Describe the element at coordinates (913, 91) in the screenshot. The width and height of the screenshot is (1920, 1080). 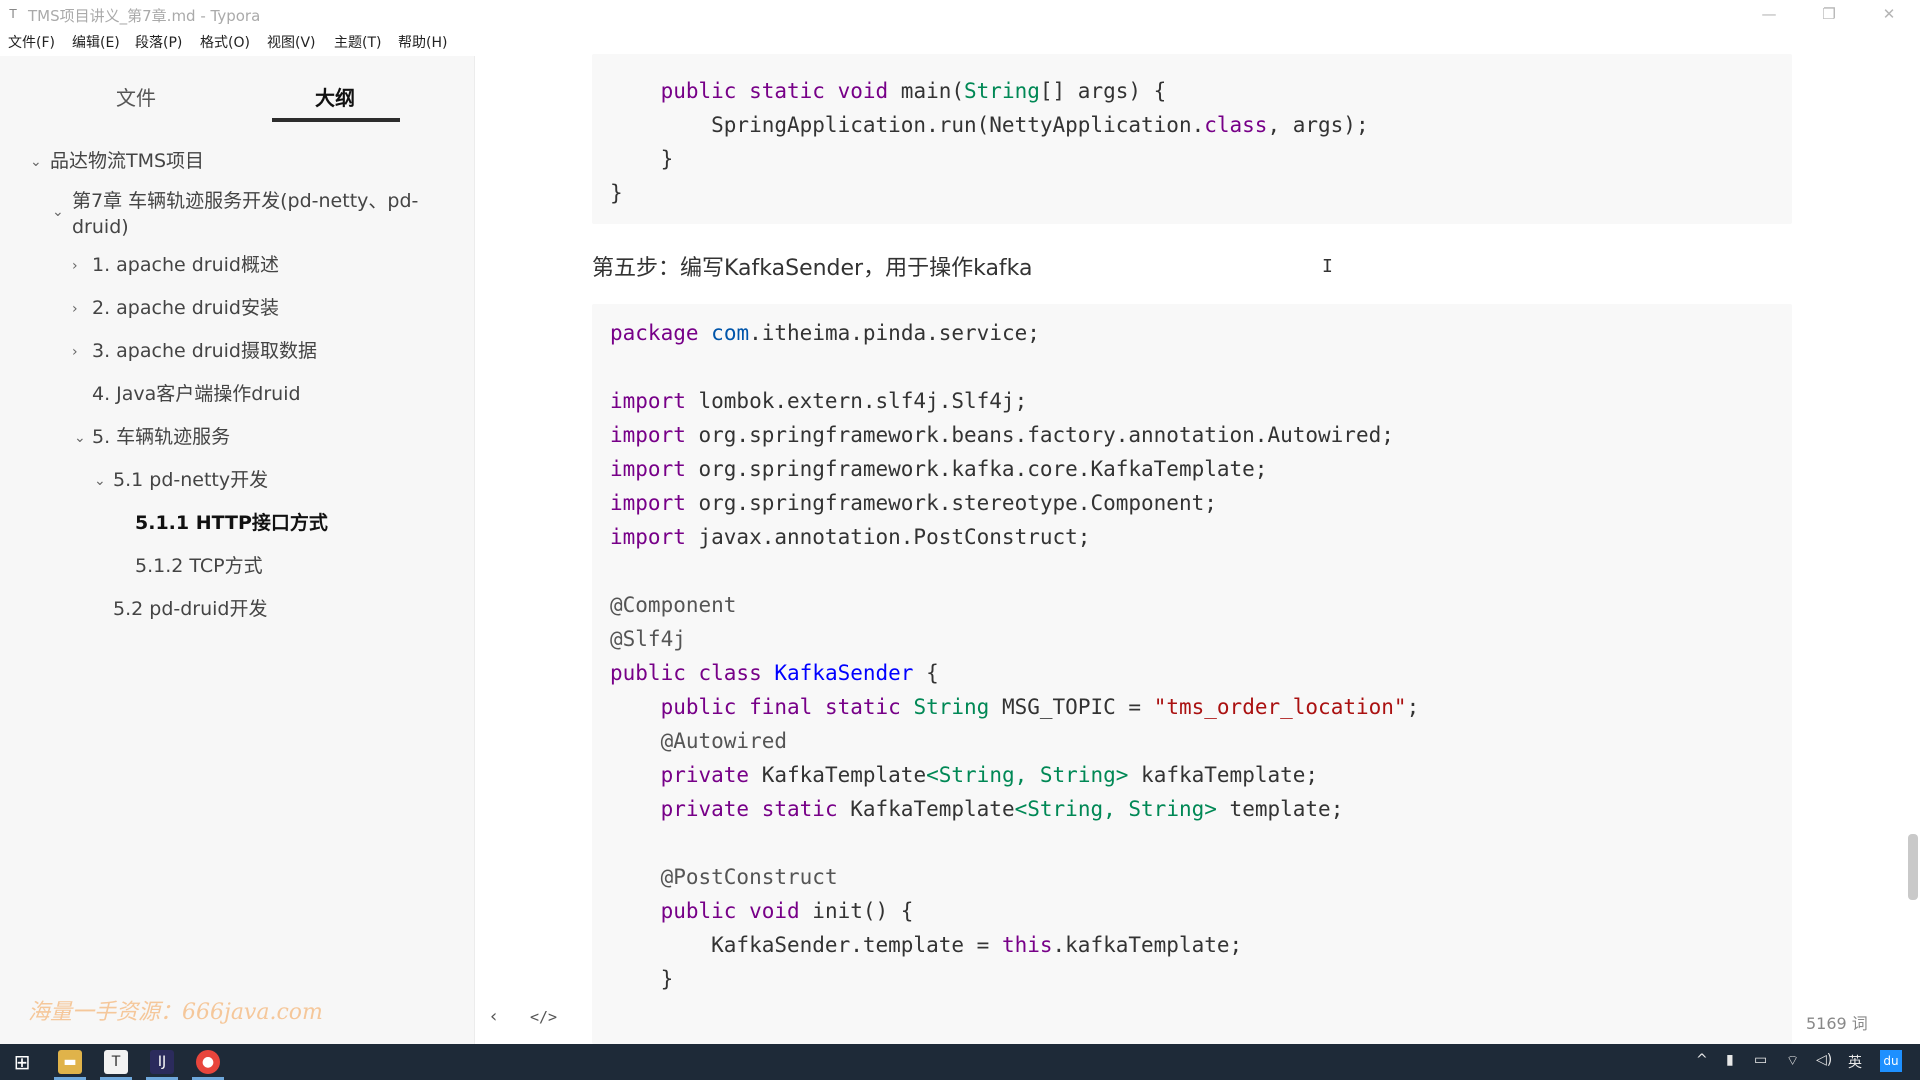
I see `code-line: public static void main(String[] args) {` at that location.